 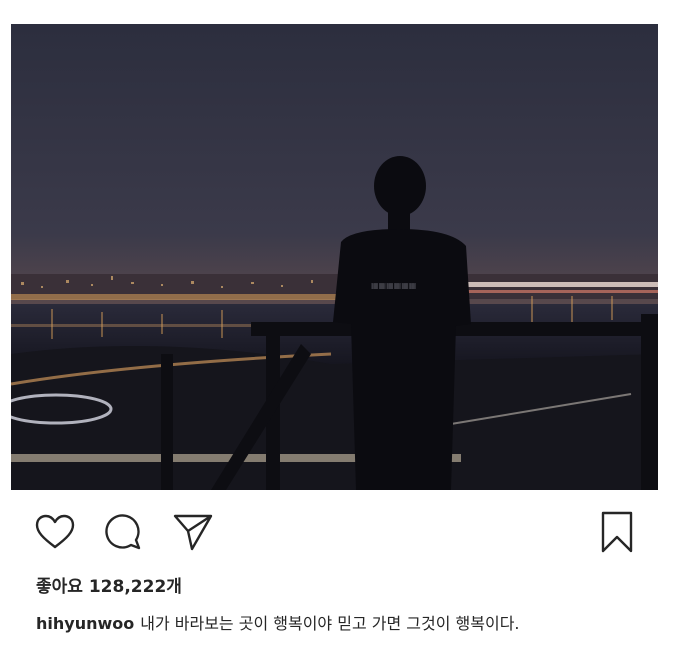 I want to click on speech-bubble-icon, so click(x=123, y=532).